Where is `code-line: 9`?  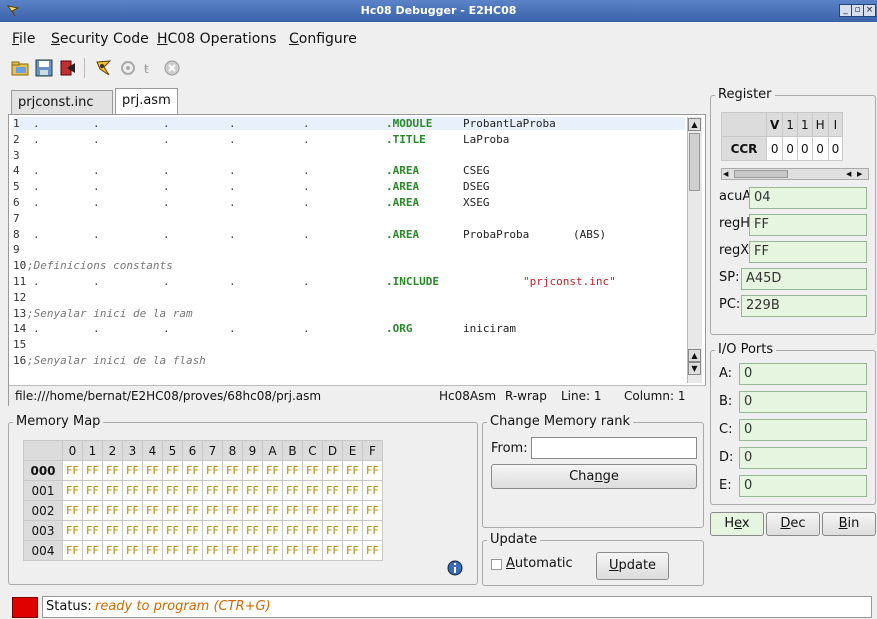
code-line: 9 is located at coordinates (349, 249).